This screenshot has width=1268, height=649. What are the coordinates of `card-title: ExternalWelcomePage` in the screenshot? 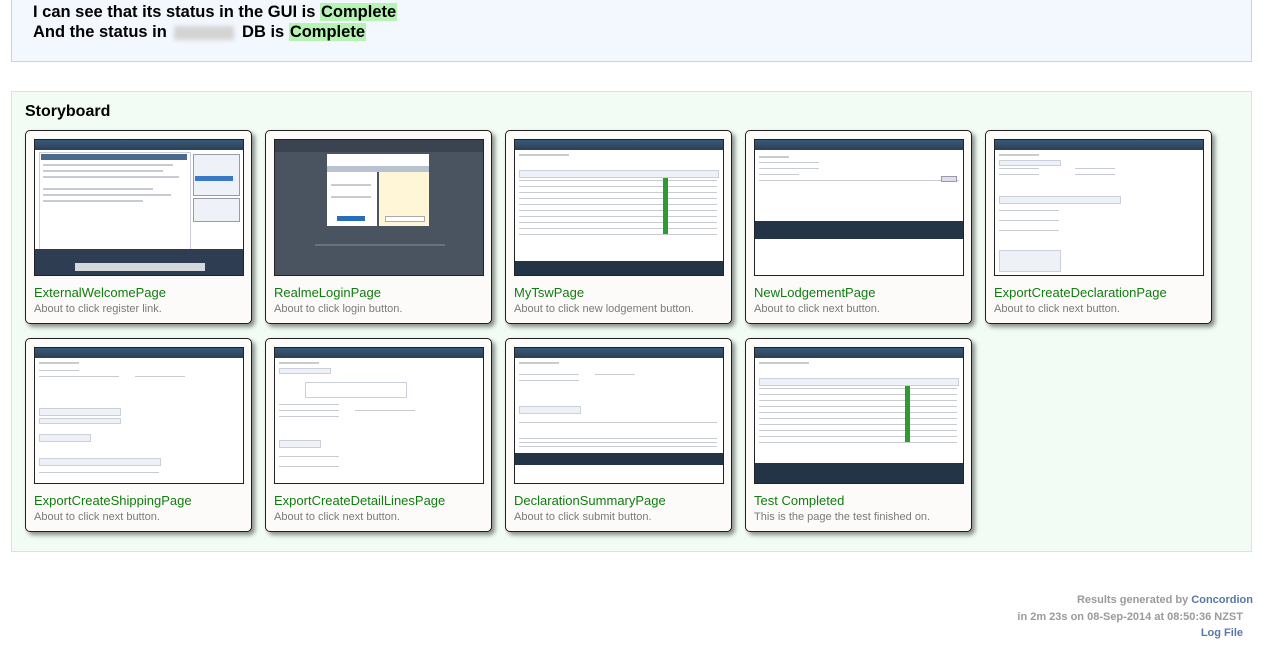 It's located at (100, 292).